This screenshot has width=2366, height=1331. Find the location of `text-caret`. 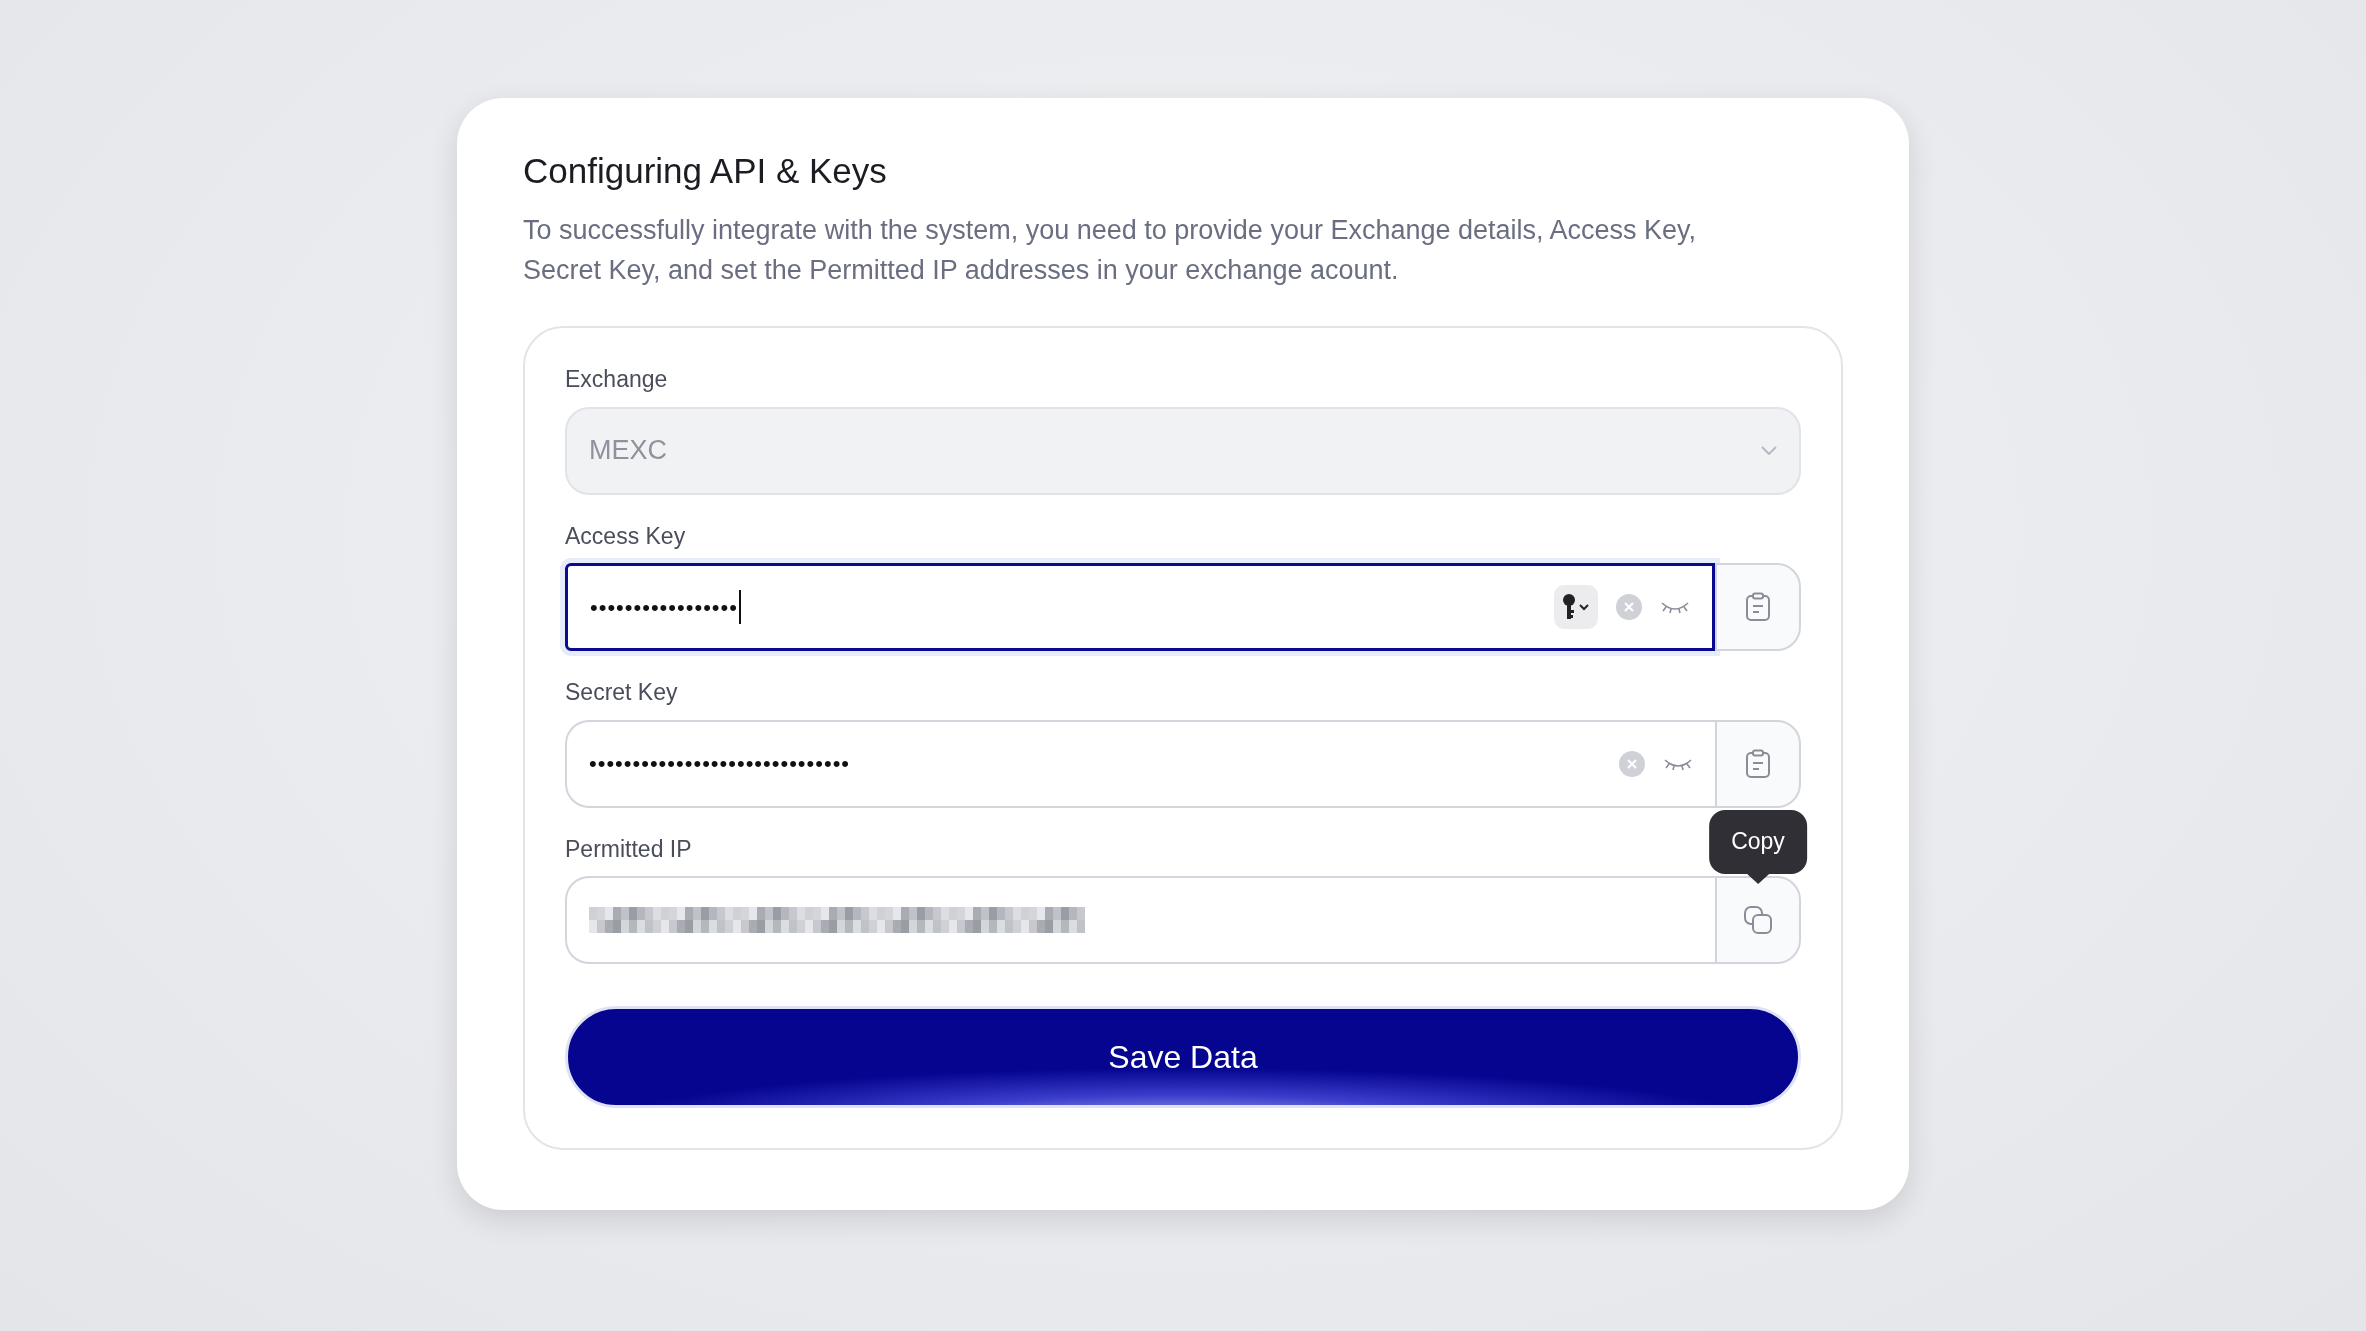

text-caret is located at coordinates (739, 607).